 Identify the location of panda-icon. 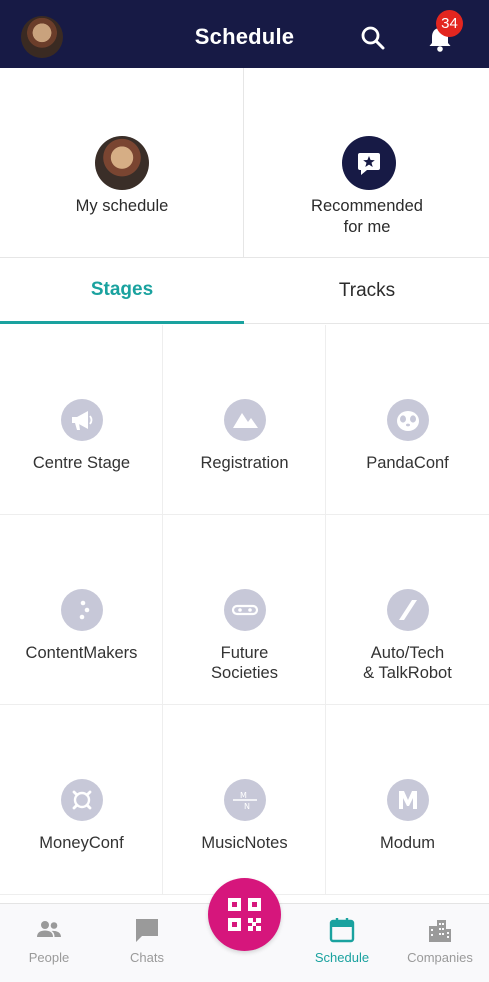
(408, 420).